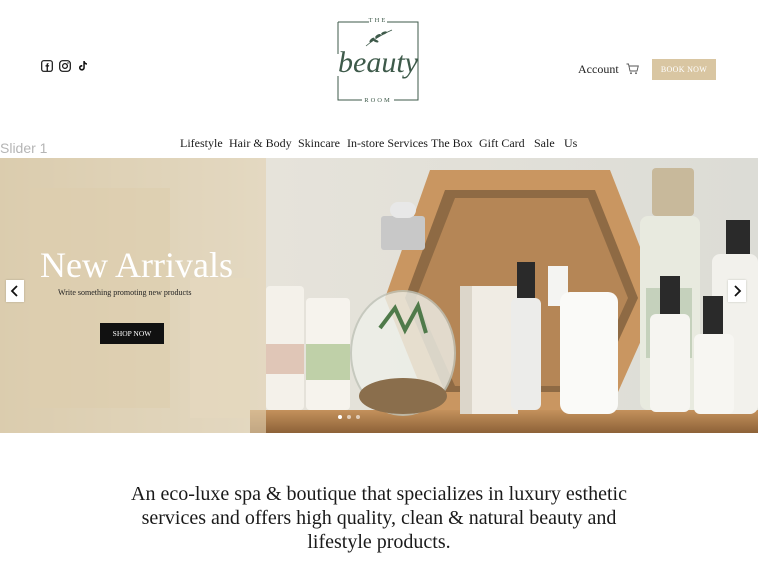 This screenshot has width=760, height=578. What do you see at coordinates (378, 20) in the screenshot?
I see `logo-top-text: THE` at bounding box center [378, 20].